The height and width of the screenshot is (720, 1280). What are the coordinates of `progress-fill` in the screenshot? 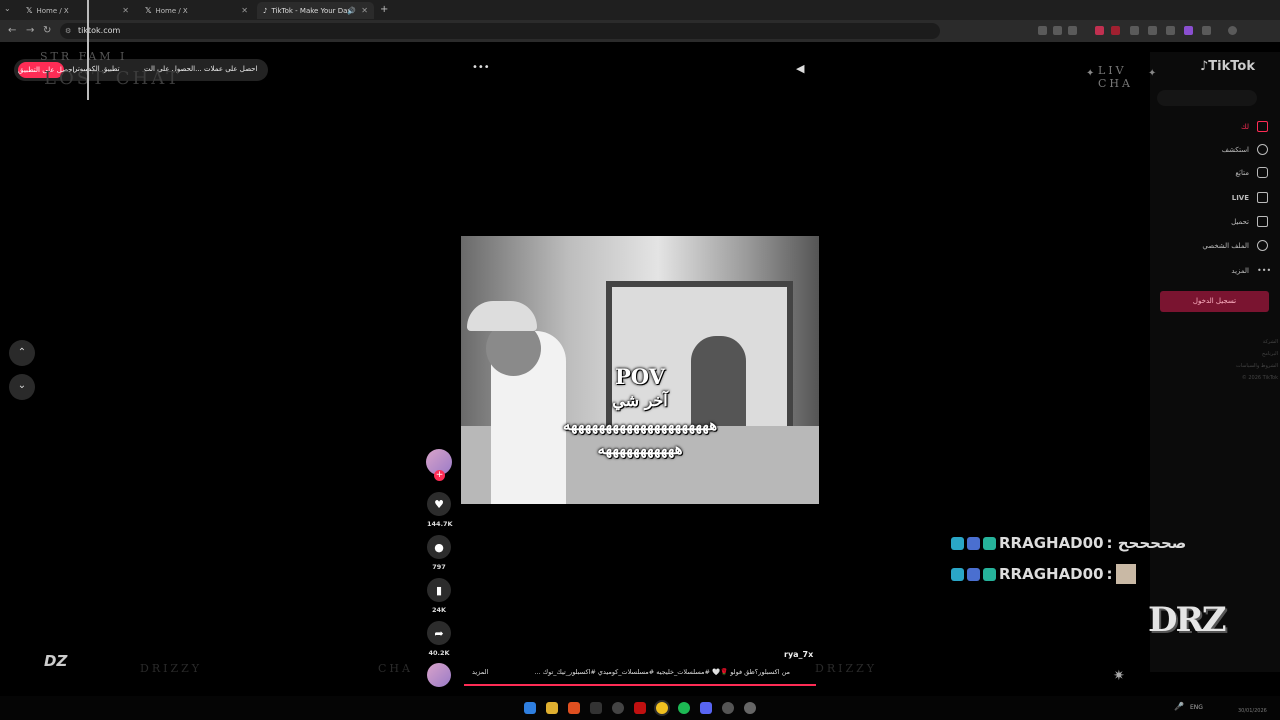 It's located at (640, 685).